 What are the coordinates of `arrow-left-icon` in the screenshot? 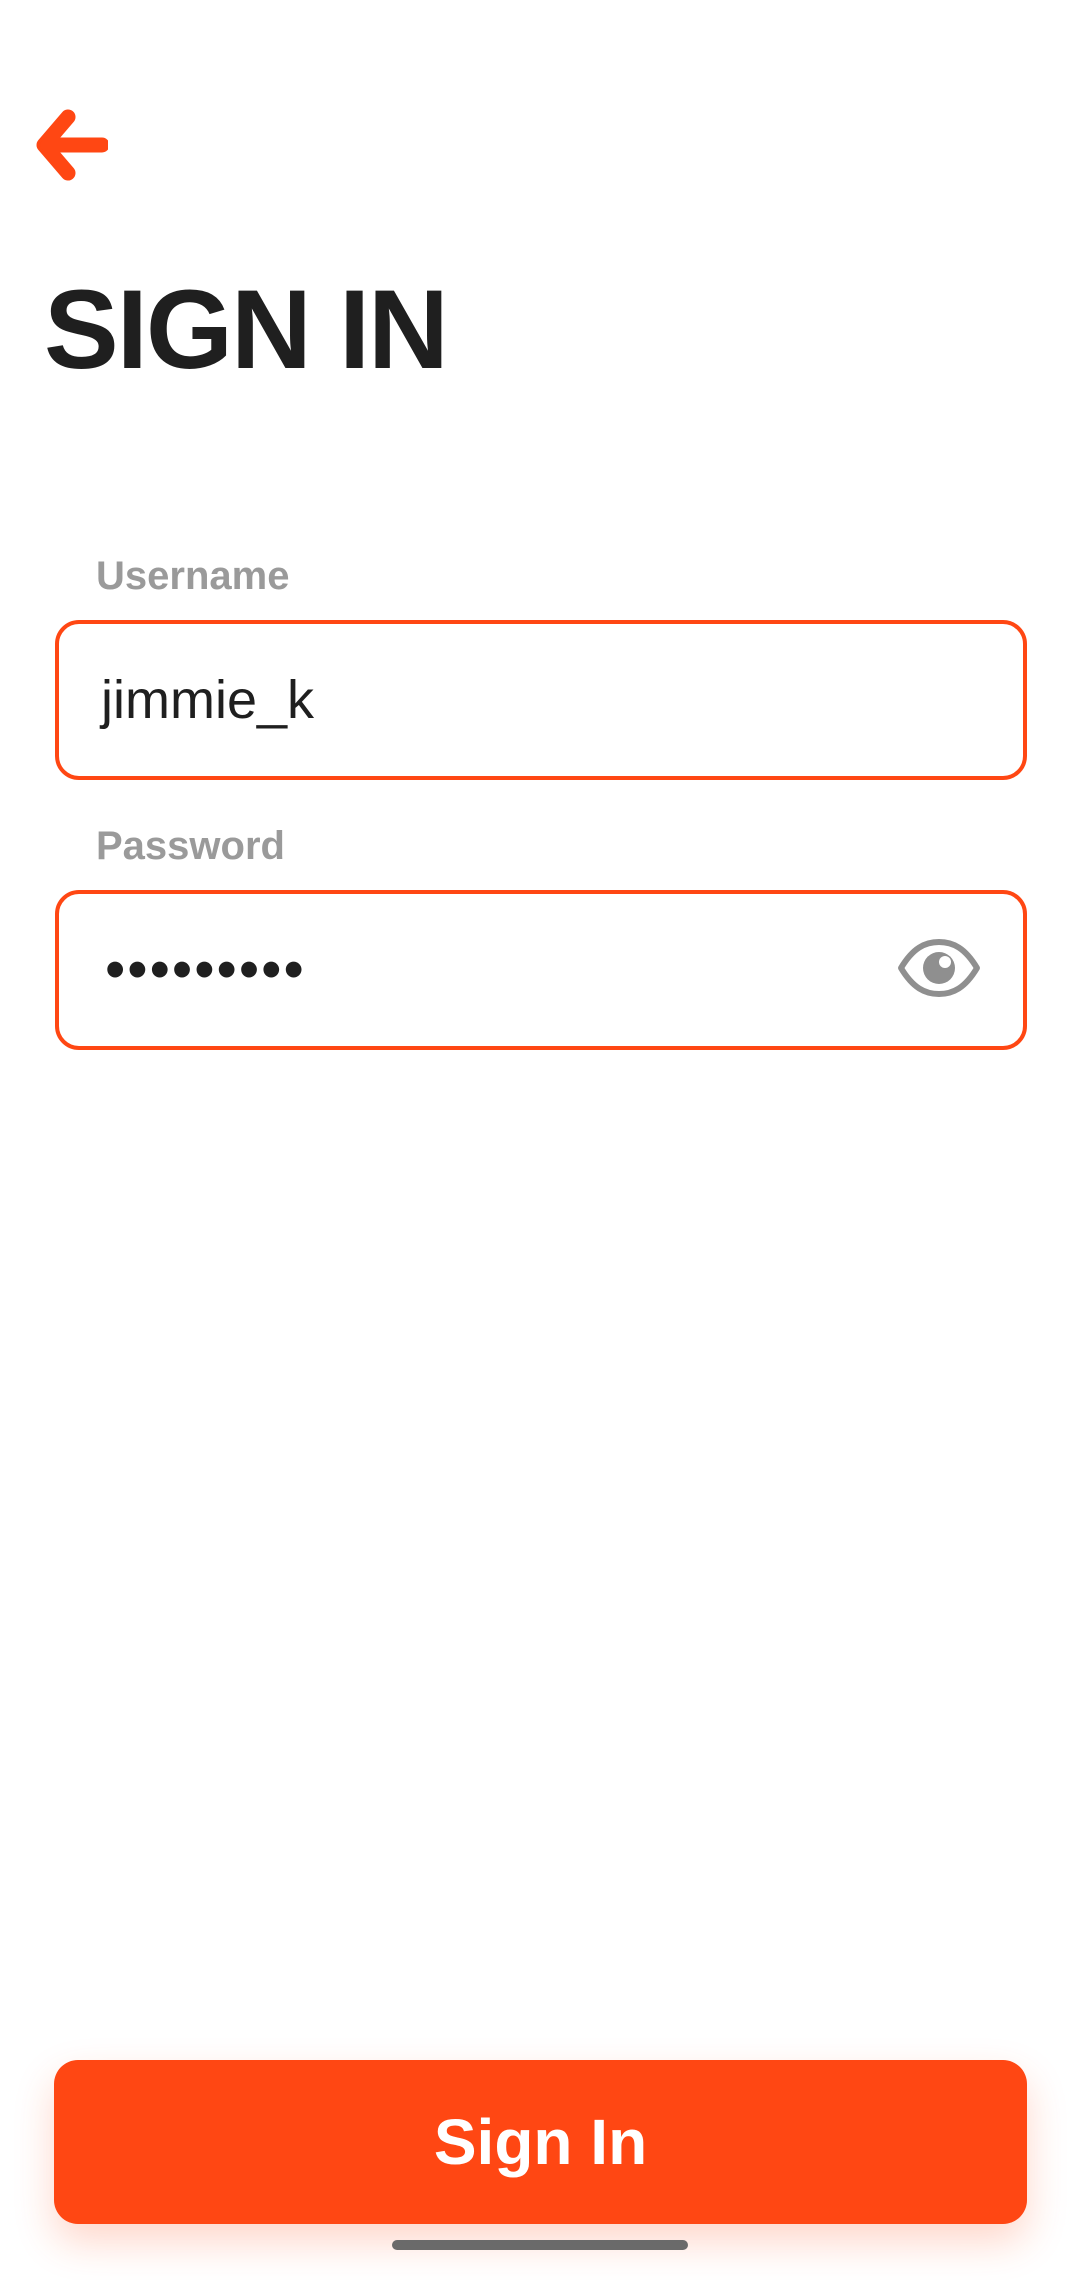 It's located at (72, 145).